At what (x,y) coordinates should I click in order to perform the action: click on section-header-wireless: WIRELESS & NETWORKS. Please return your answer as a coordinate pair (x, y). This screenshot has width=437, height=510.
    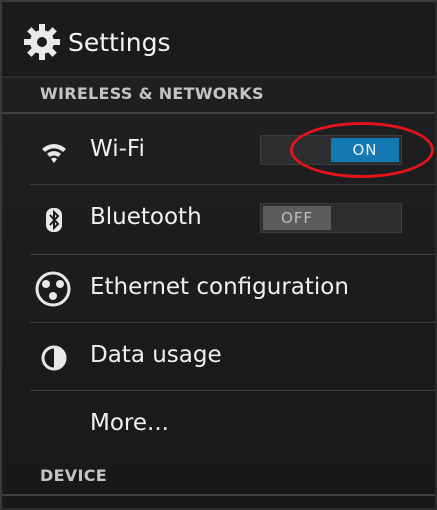
    Looking at the image, I should click on (218, 96).